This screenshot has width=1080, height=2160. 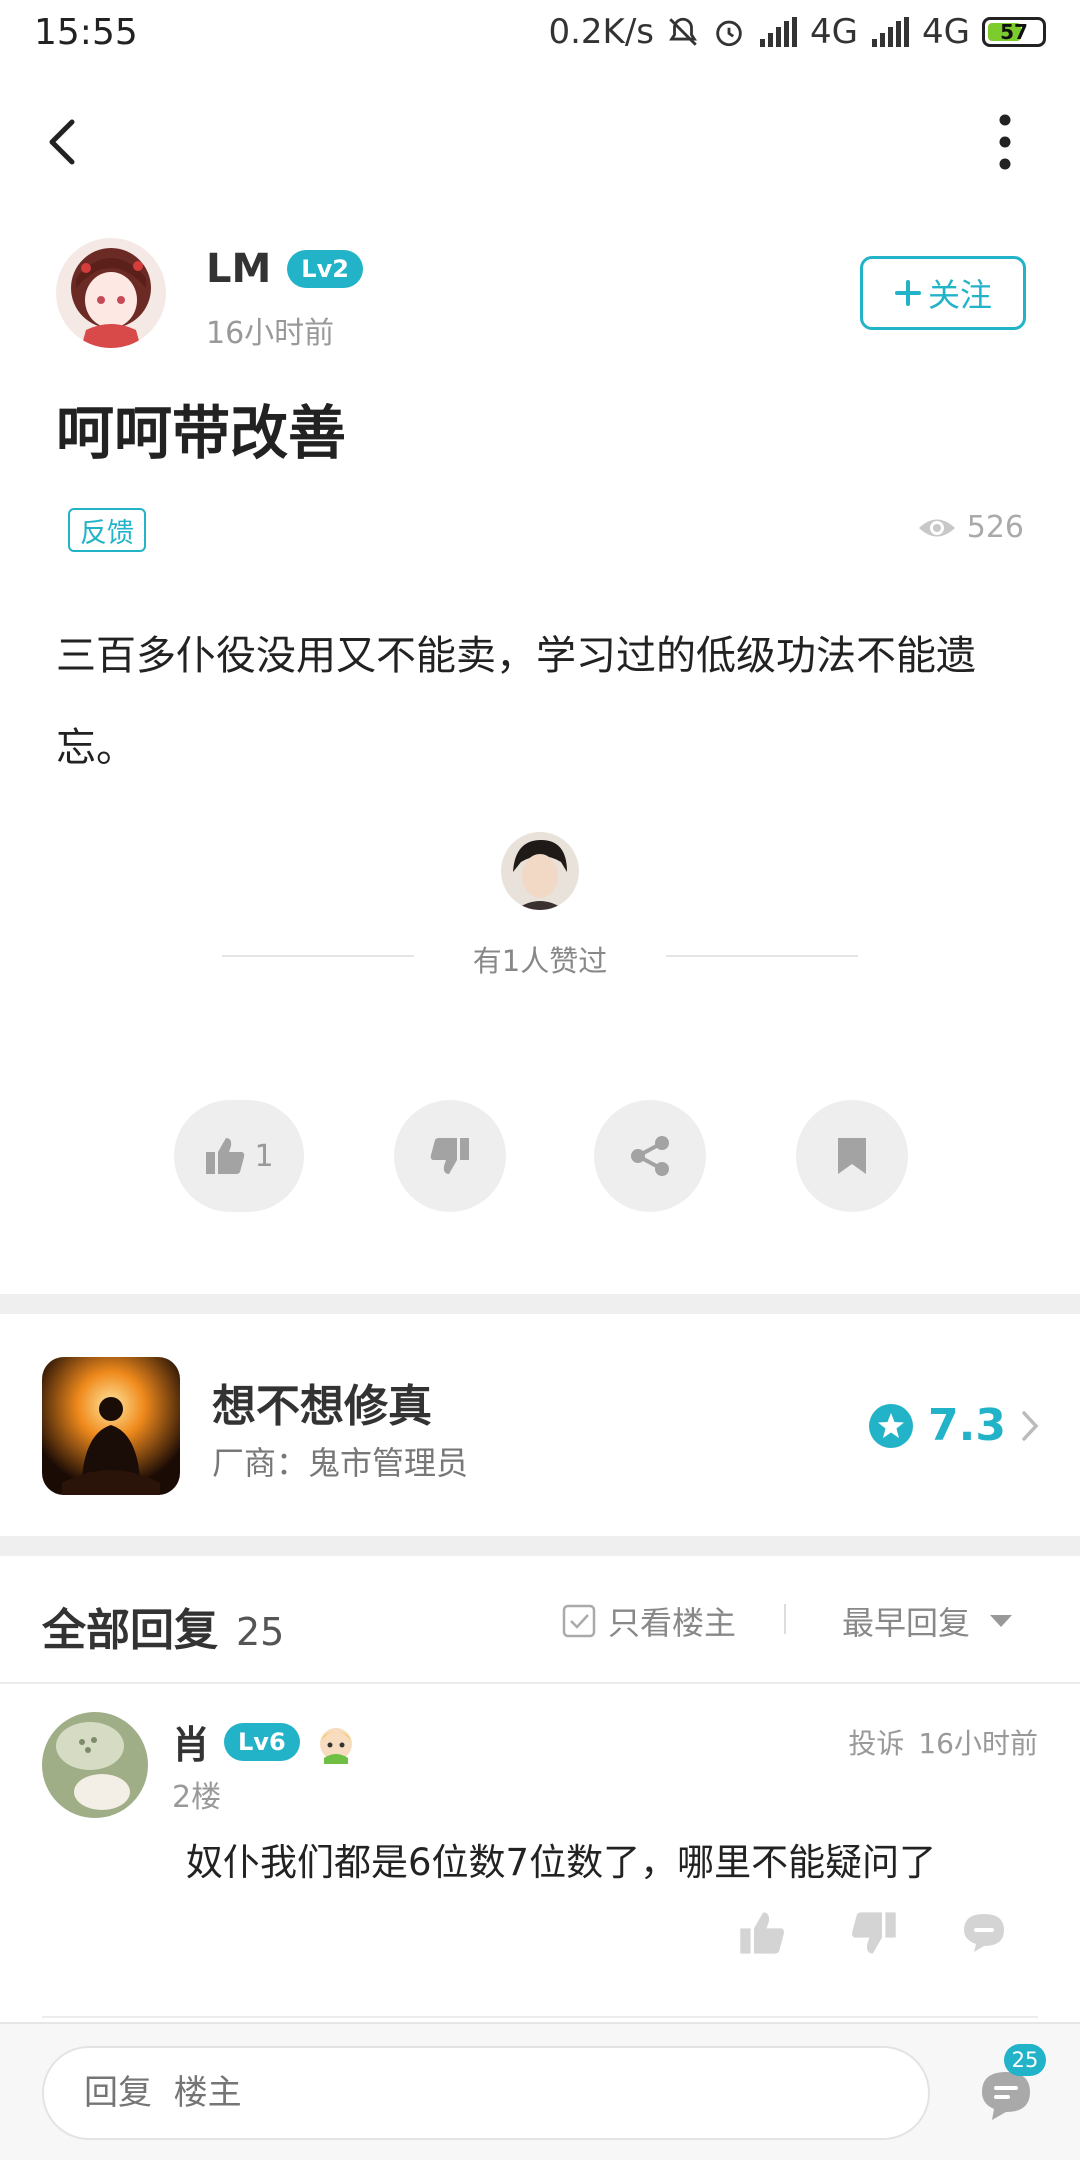 What do you see at coordinates (486, 2093) in the screenshot?
I see `reply-input` at bounding box center [486, 2093].